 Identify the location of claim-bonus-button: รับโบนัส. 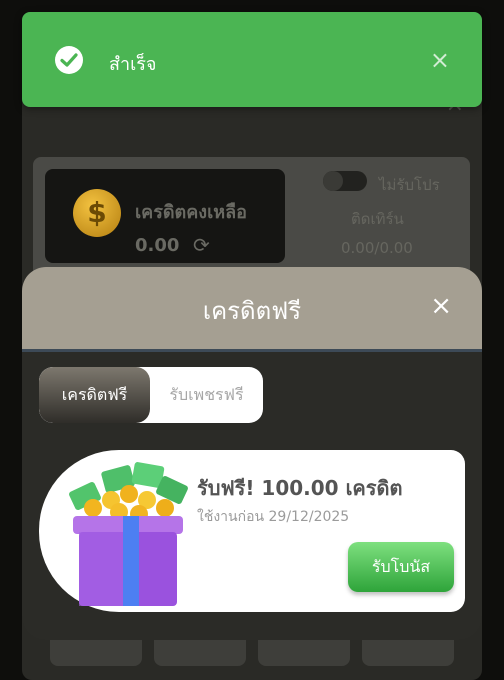
(401, 567).